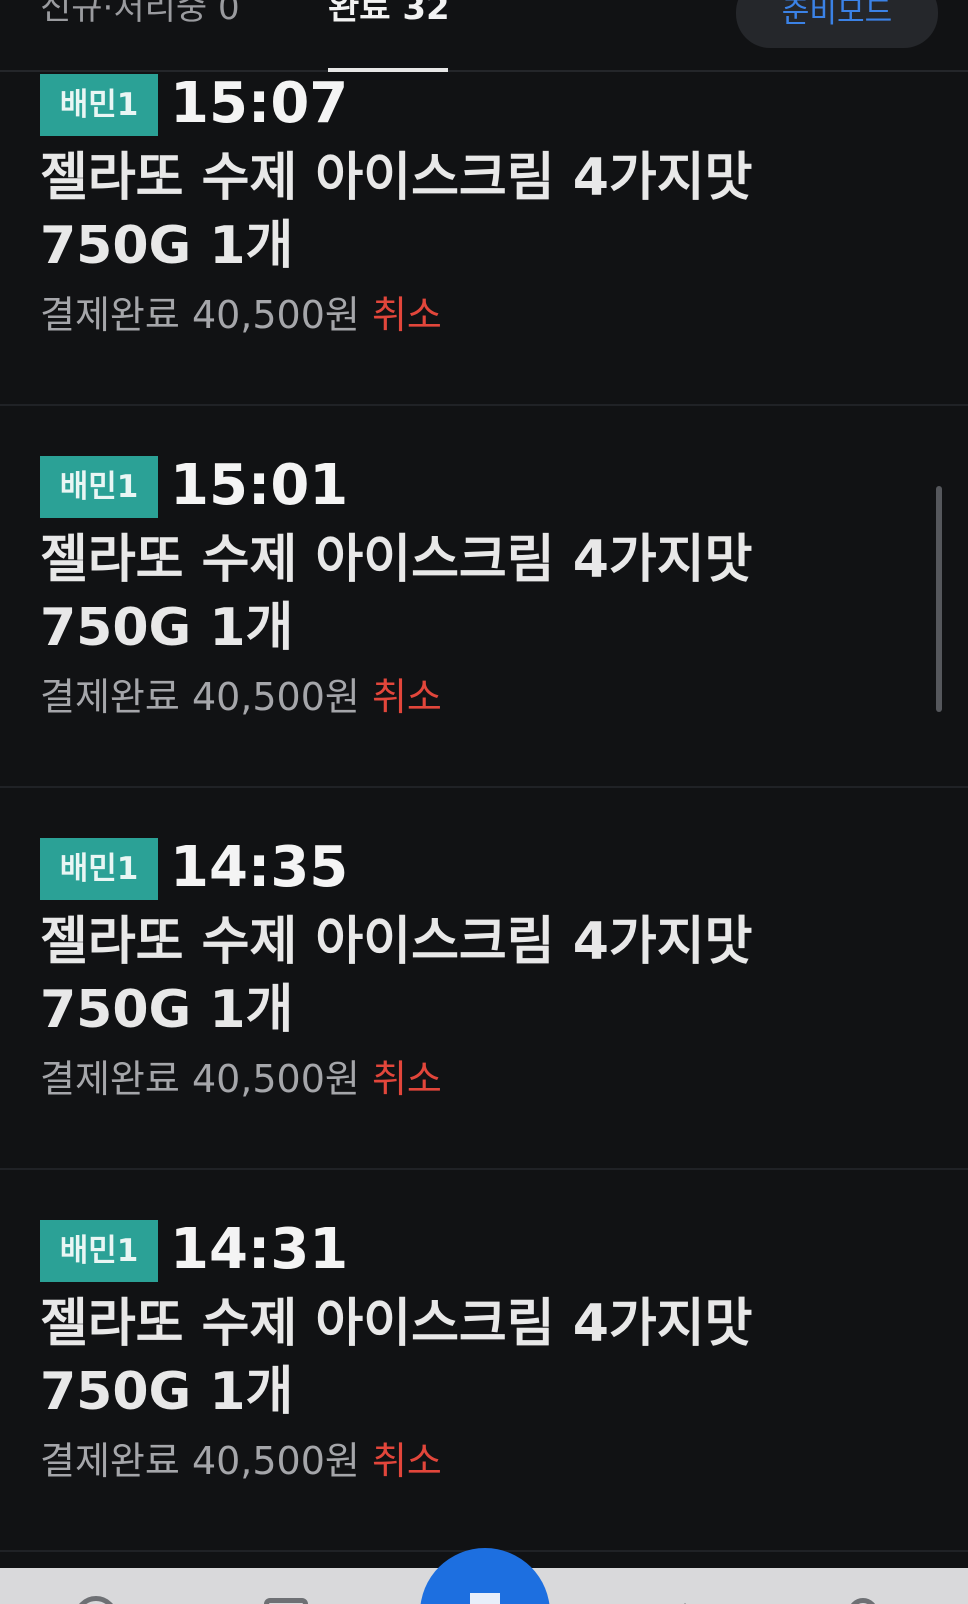 This screenshot has width=968, height=1604. I want to click on user-icon, so click(863, 1601).